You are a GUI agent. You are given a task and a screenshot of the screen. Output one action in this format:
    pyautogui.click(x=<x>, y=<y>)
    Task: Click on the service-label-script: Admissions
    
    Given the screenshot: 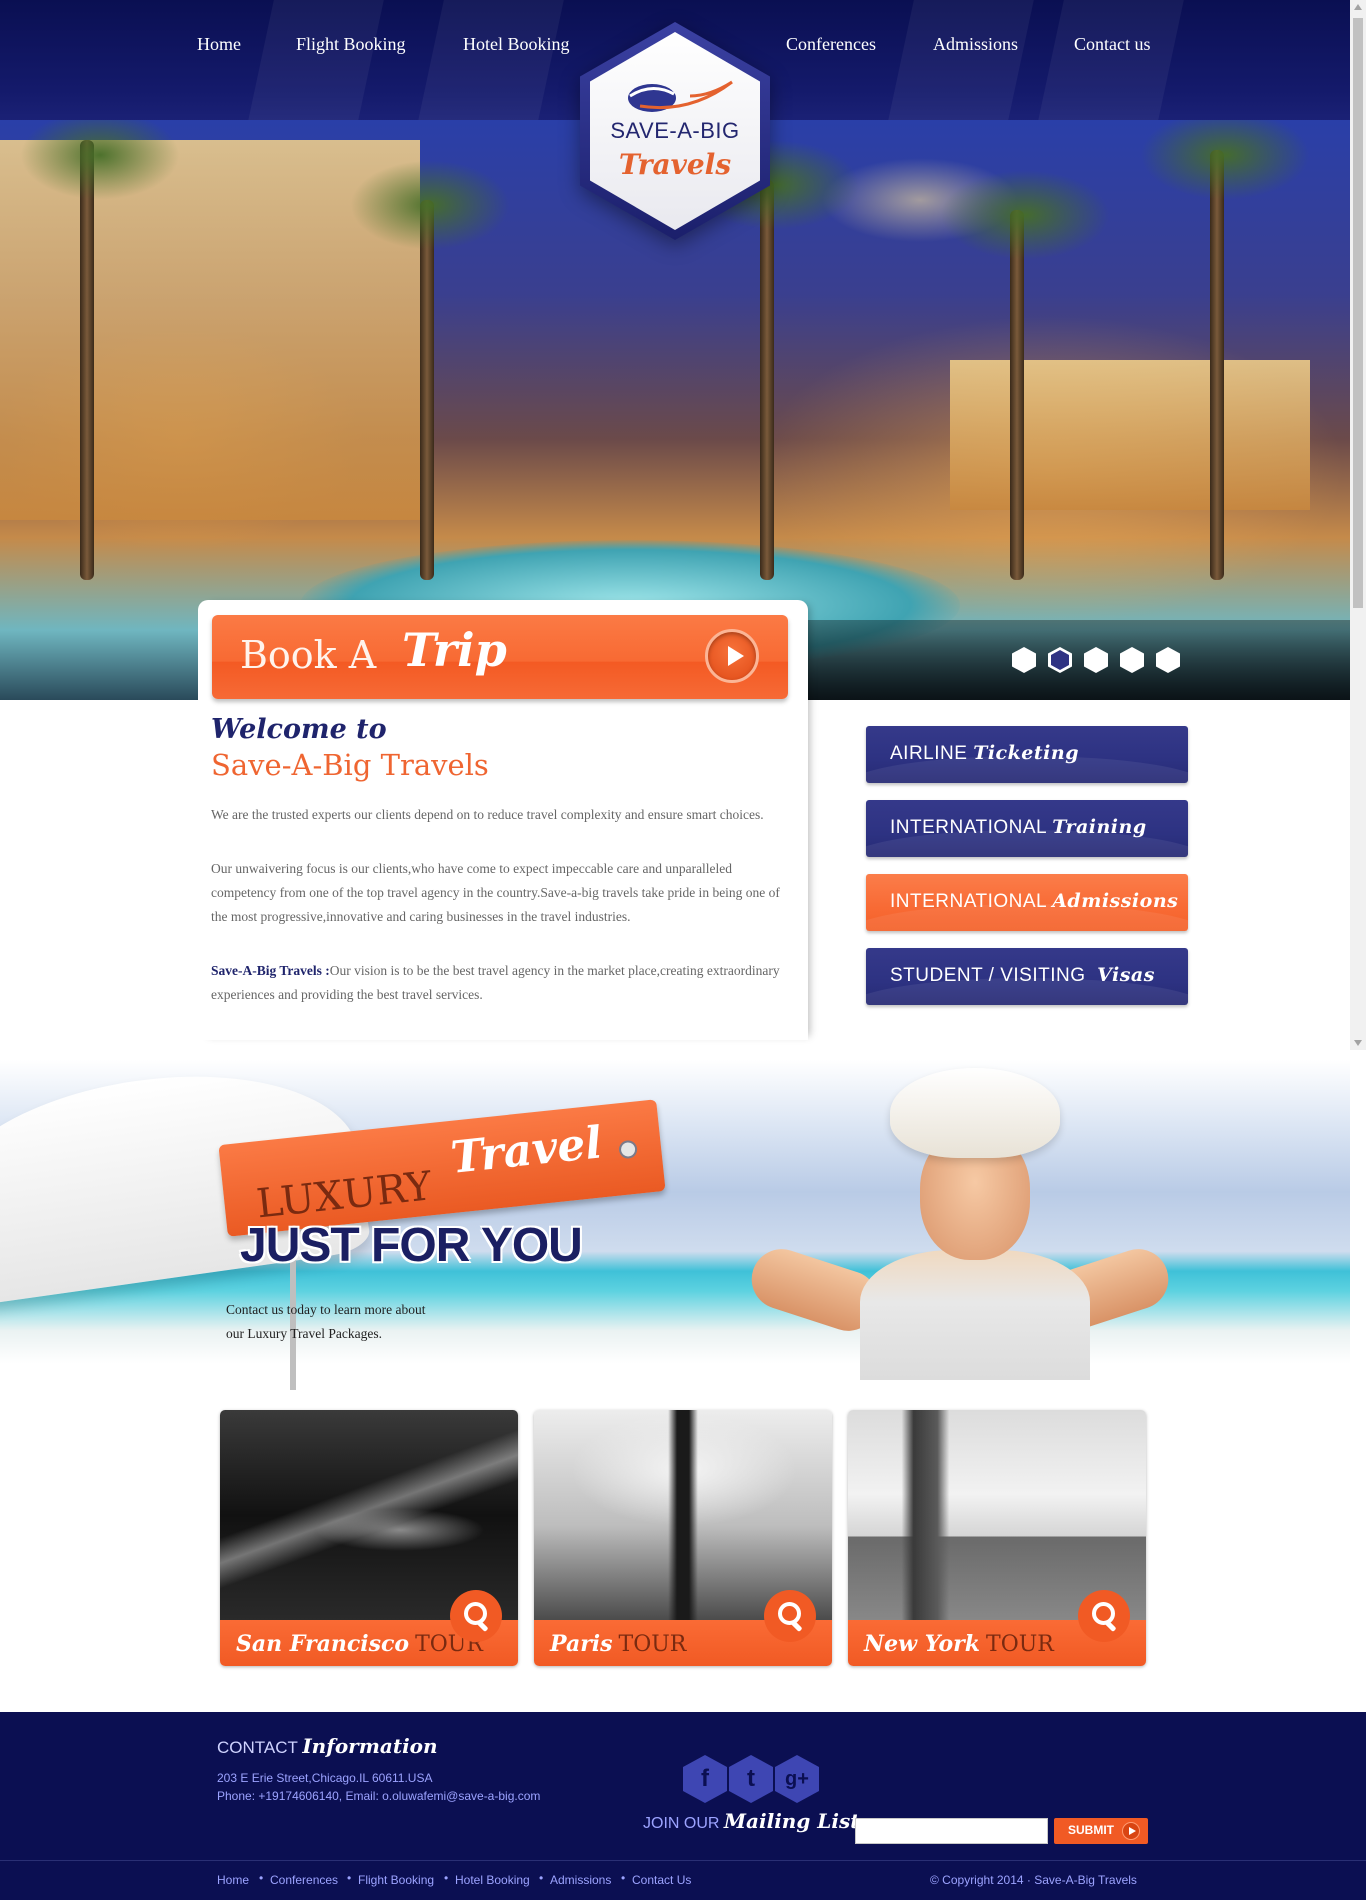 What is the action you would take?
    pyautogui.click(x=1115, y=901)
    